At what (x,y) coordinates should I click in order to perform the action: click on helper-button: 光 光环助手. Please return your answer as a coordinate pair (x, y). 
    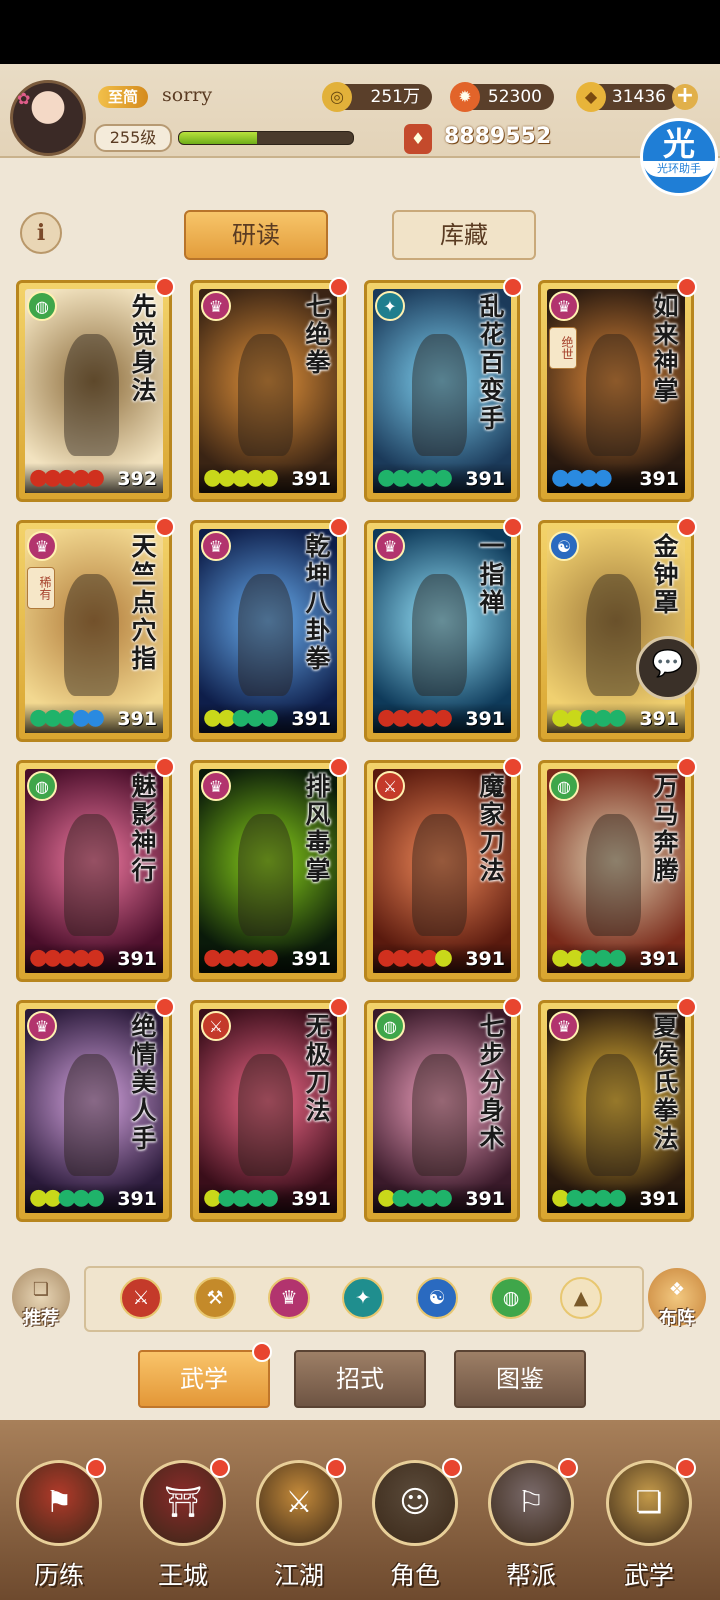
    Looking at the image, I should click on (679, 157).